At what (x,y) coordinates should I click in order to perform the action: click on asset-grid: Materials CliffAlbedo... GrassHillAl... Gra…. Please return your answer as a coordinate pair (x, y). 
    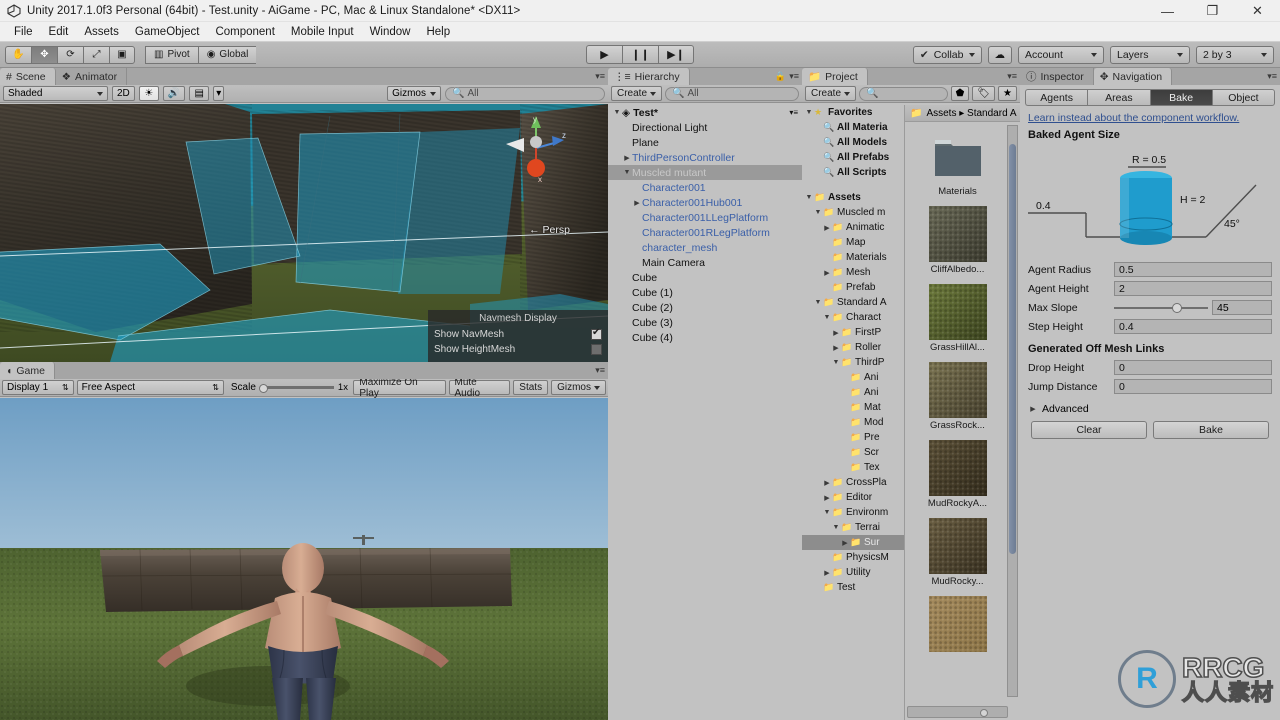
    Looking at the image, I should click on (957, 412).